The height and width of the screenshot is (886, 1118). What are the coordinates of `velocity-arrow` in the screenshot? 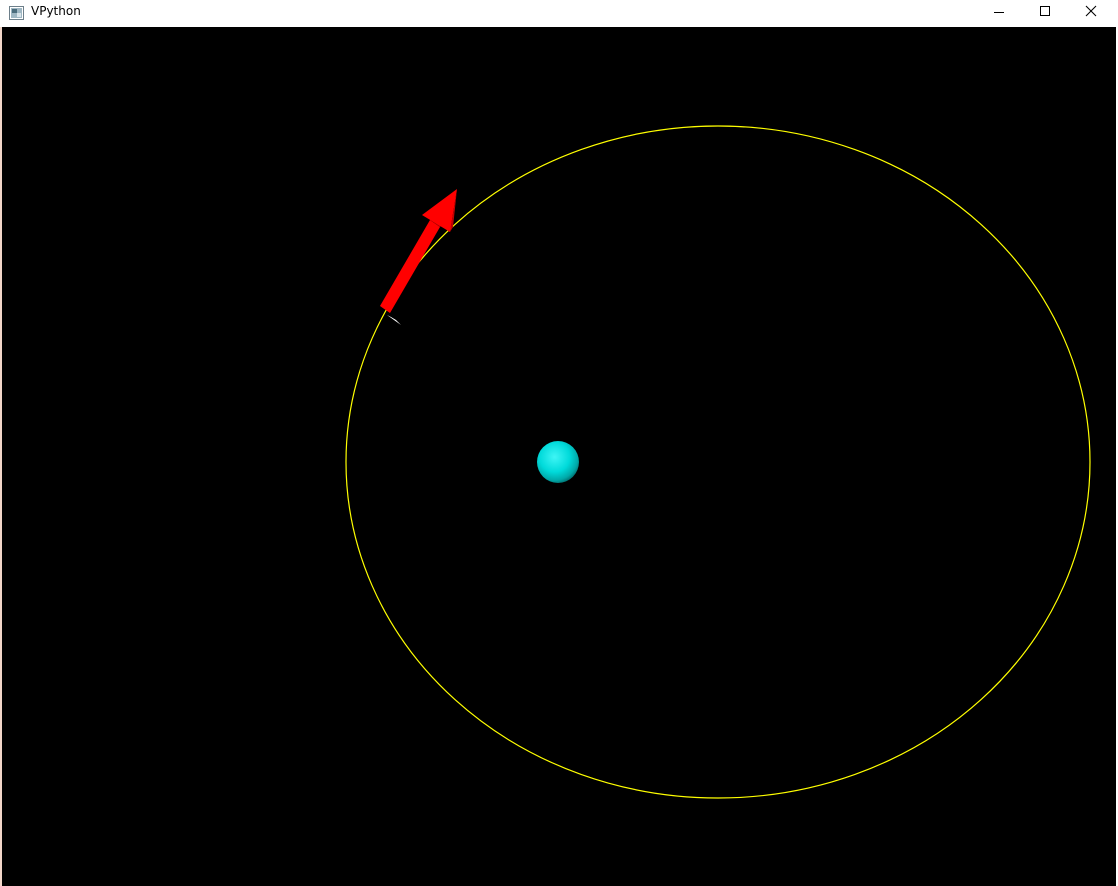 It's located at (418, 251).